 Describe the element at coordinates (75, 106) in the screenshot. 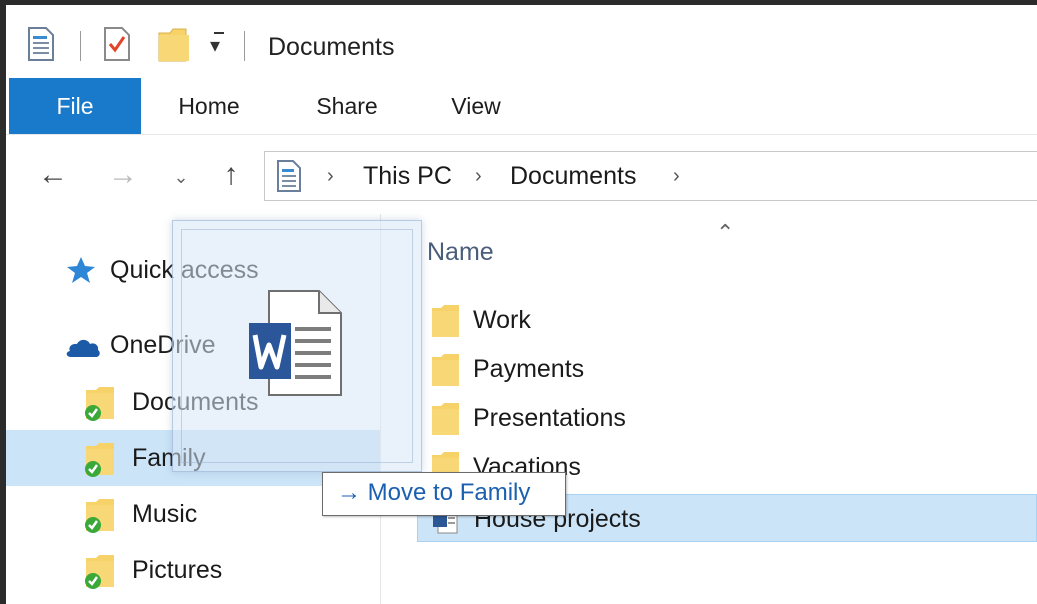

I see `tab-file: File` at that location.